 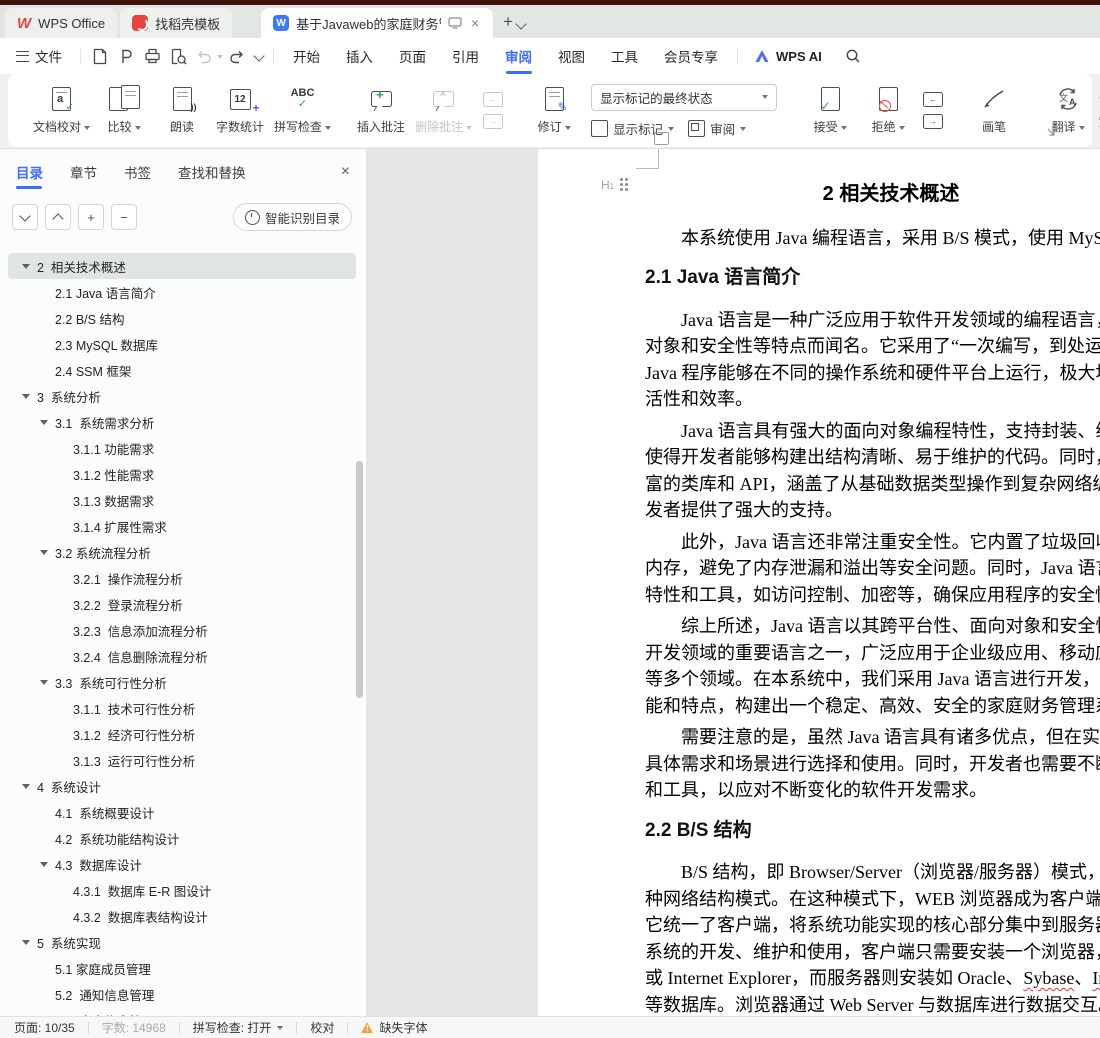 I want to click on previous-change-icon: ←, so click(x=933, y=99).